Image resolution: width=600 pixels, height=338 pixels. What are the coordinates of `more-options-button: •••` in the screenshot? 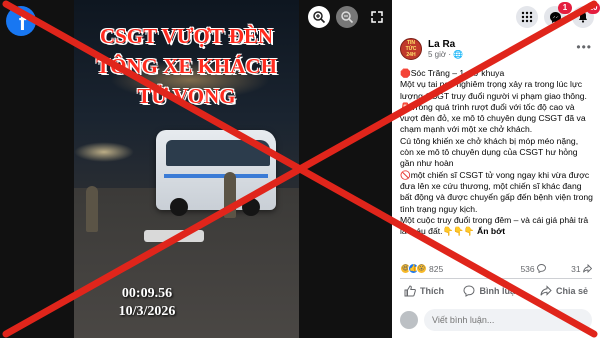 It's located at (584, 47).